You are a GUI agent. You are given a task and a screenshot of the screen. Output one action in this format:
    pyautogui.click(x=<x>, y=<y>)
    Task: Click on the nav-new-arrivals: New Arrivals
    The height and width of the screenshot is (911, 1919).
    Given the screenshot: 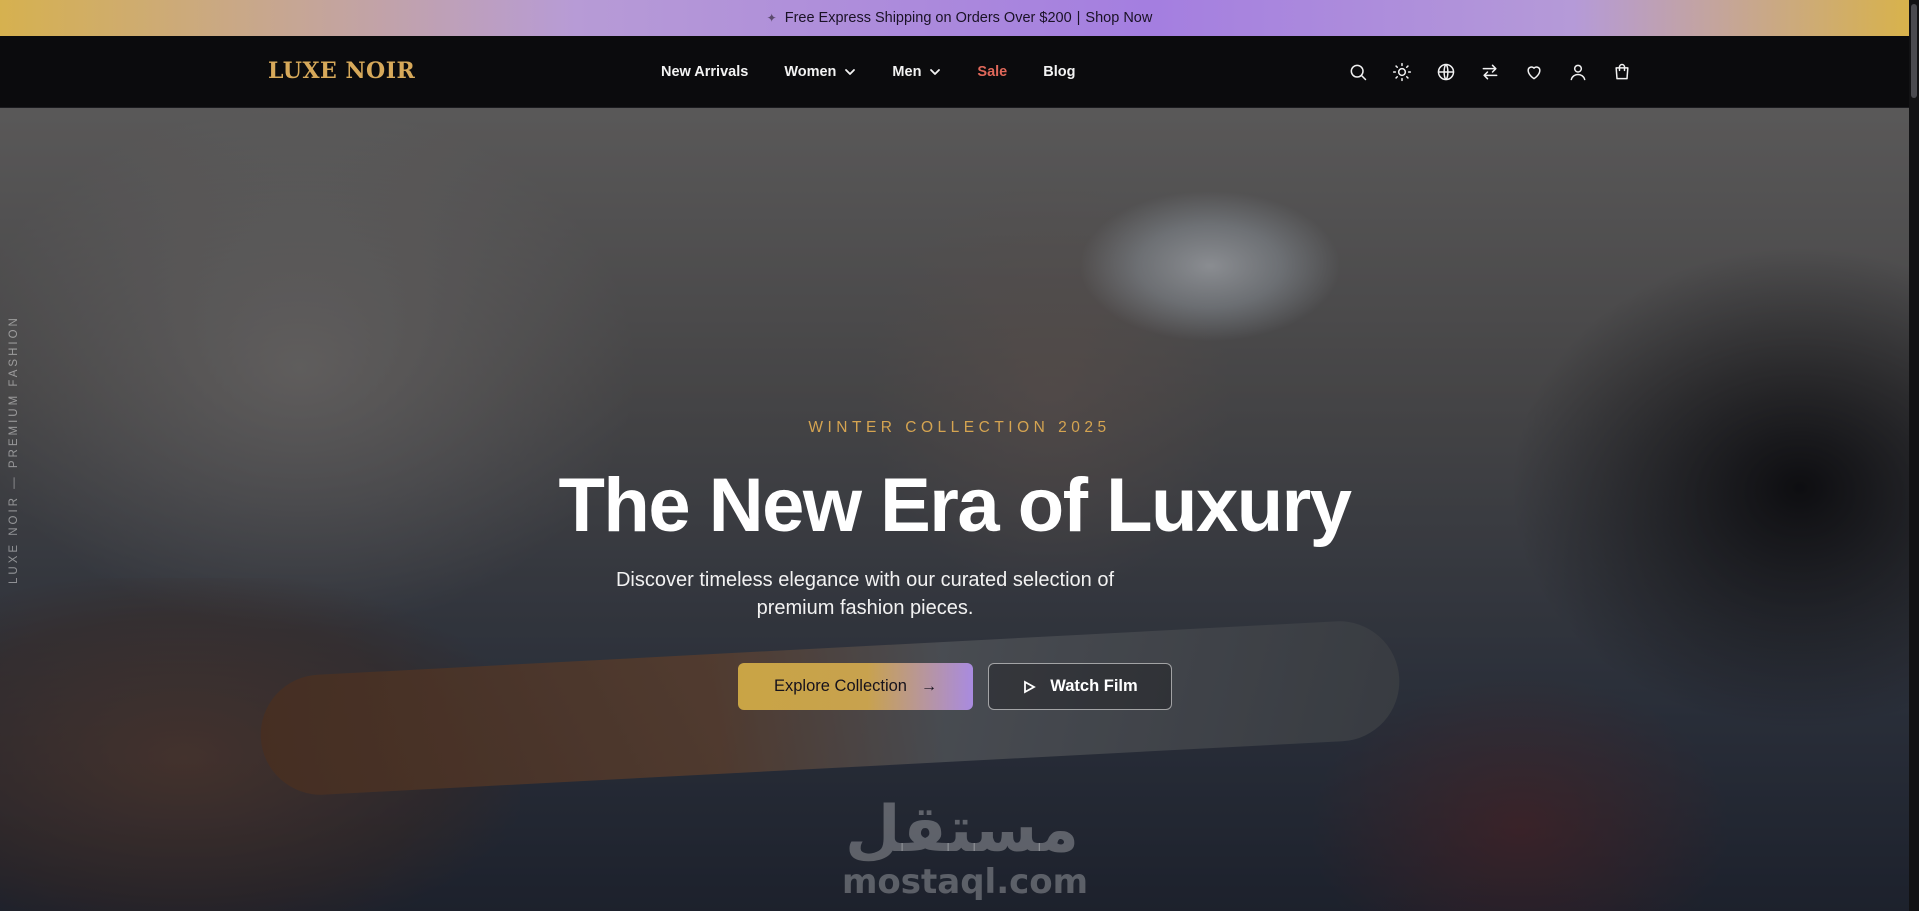 What is the action you would take?
    pyautogui.click(x=704, y=72)
    